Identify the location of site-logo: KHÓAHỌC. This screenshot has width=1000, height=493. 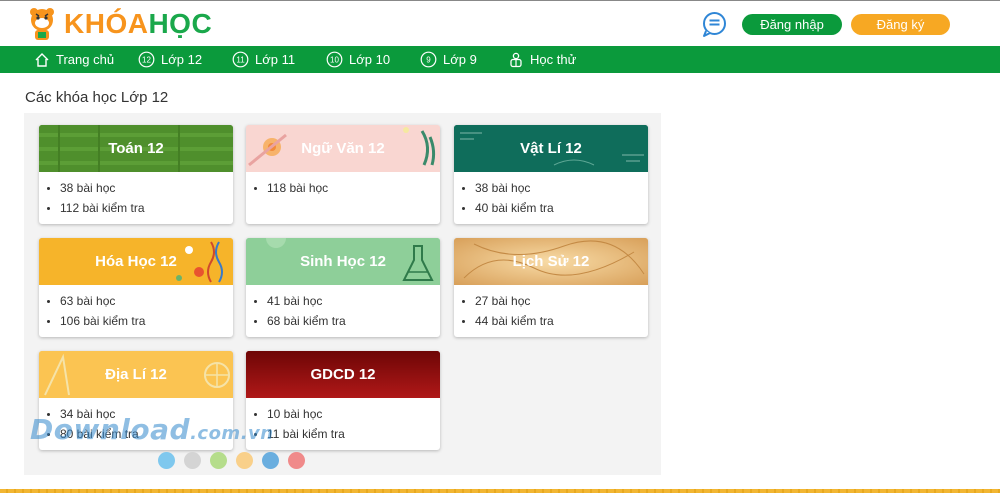
(118, 24).